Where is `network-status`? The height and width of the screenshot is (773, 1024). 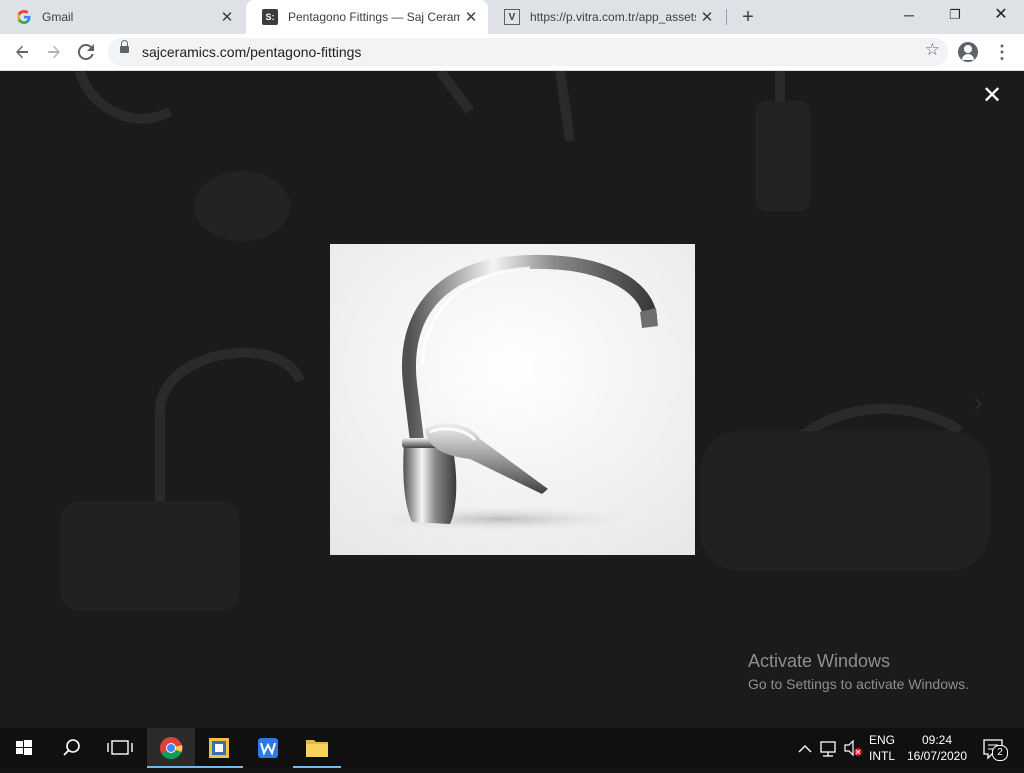
network-status is located at coordinates (829, 748).